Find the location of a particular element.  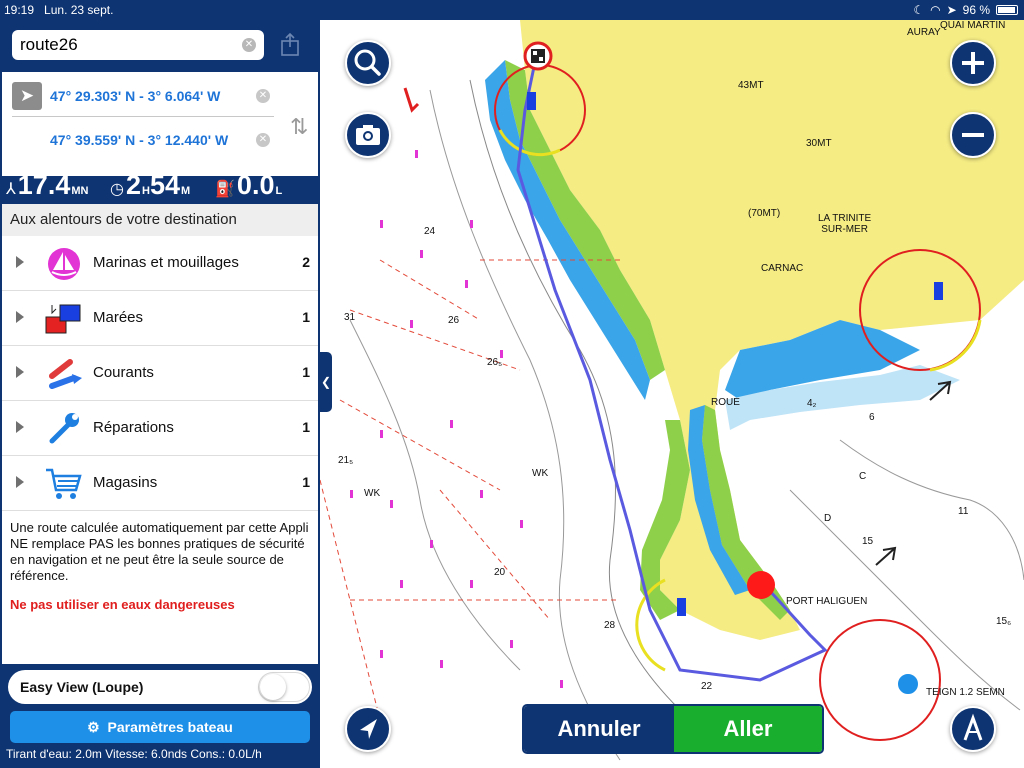

depth-contour is located at coordinates (931, 510).